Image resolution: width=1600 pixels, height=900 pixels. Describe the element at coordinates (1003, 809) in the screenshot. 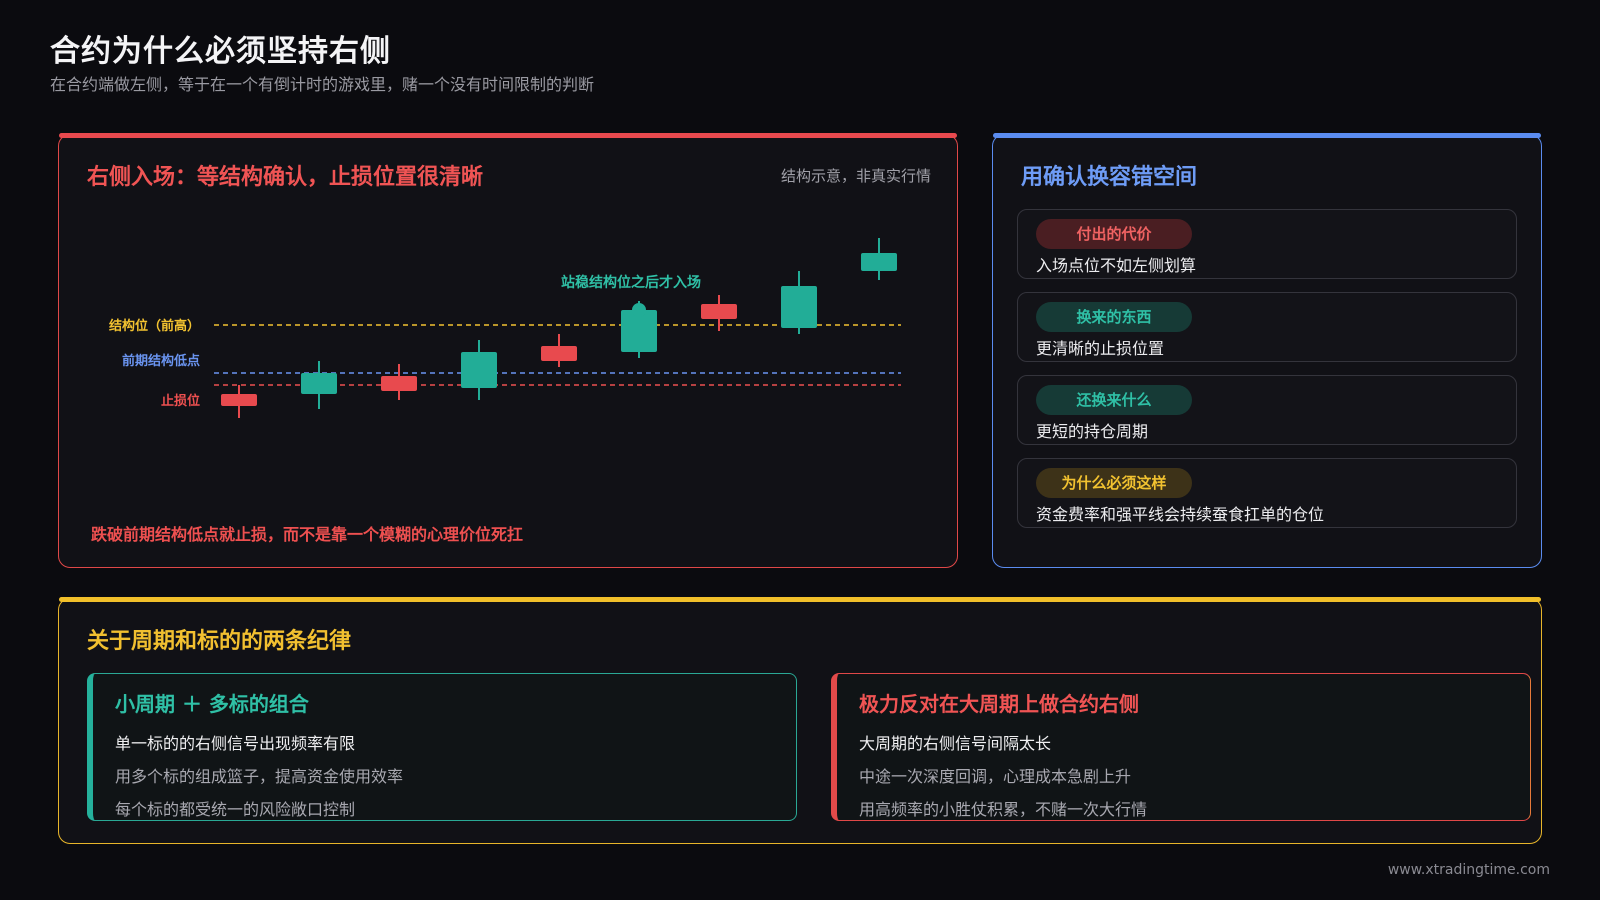

I see `rule-line: 用高频率的小胜仗积累，不赌一次大行情` at that location.